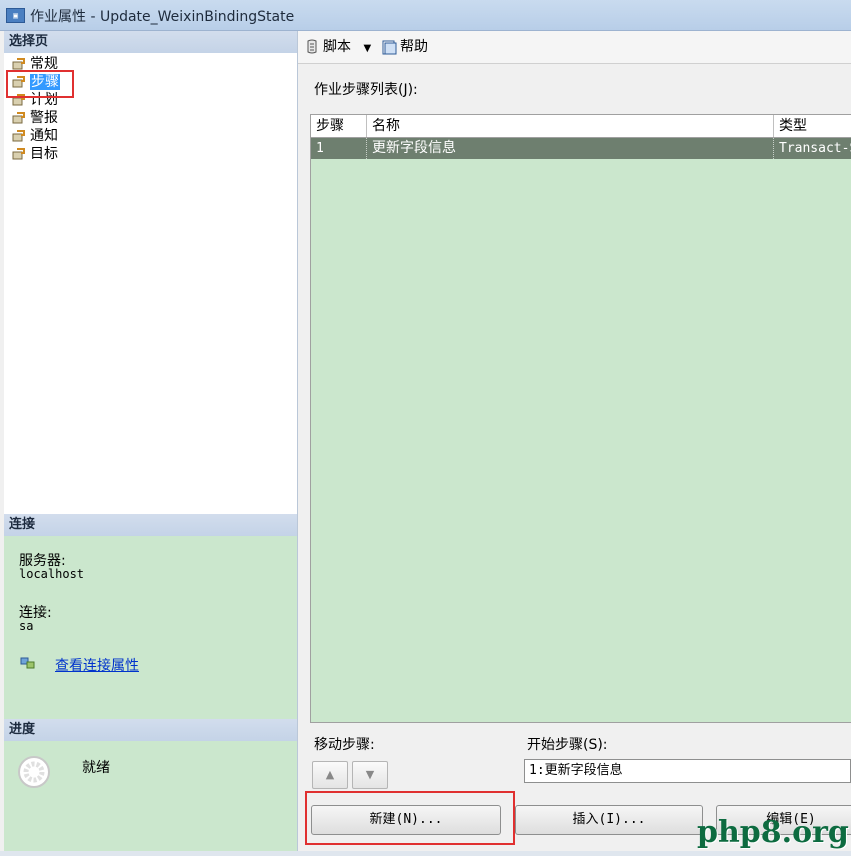 Image resolution: width=851 pixels, height=856 pixels. Describe the element at coordinates (150, 627) in the screenshot. I see `connection-panel: 服务器: localhost 连接: sa 查看连接属性` at that location.